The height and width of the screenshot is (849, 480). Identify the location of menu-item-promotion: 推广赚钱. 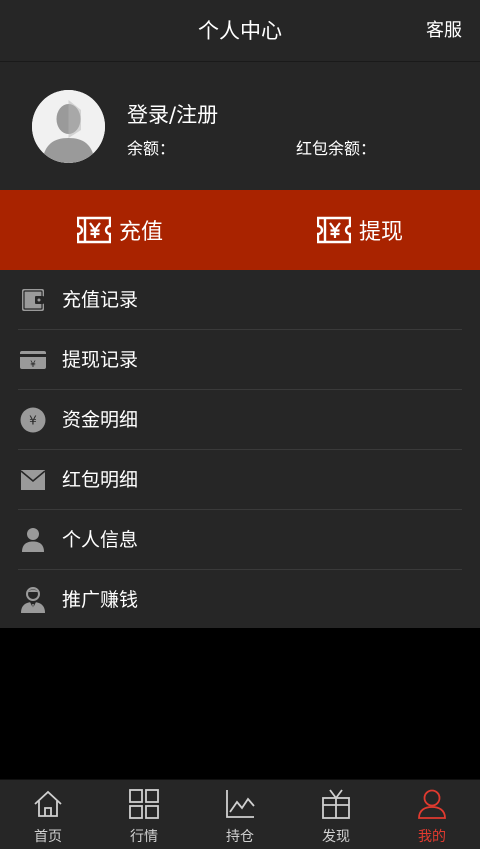
(240, 600).